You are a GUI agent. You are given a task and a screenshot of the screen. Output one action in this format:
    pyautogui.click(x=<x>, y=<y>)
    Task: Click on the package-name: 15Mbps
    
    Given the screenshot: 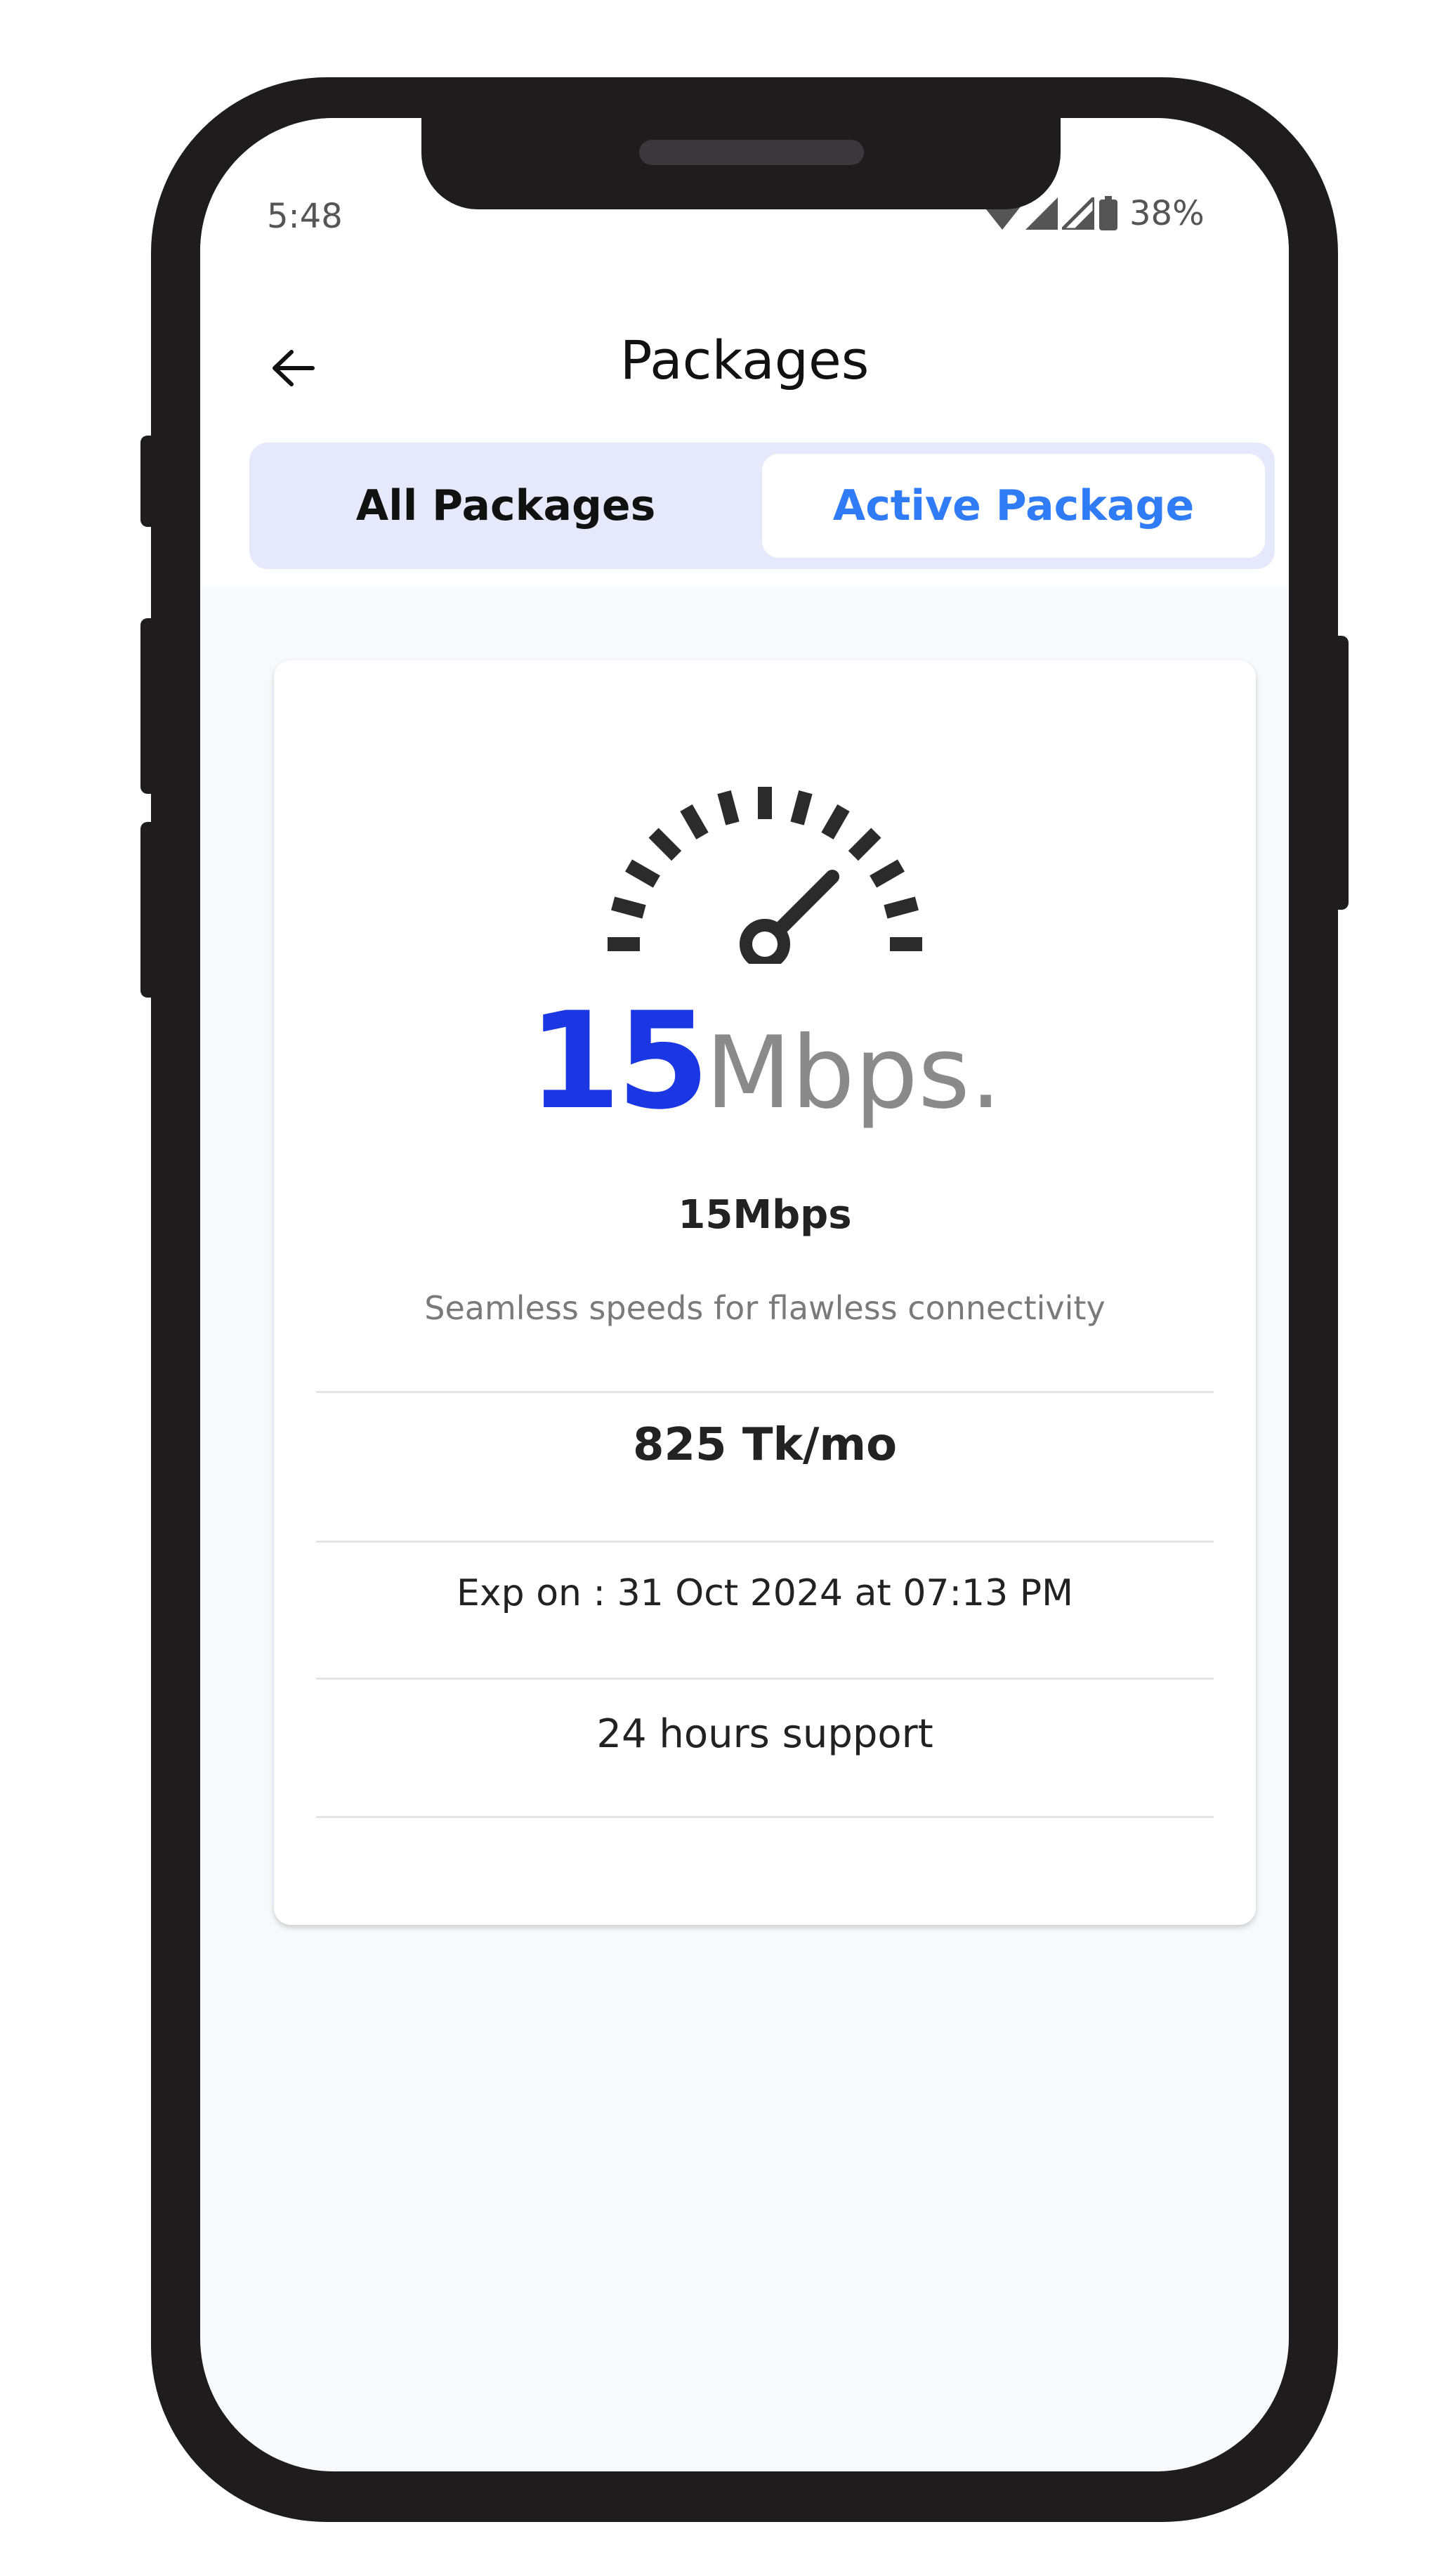 What is the action you would take?
    pyautogui.click(x=765, y=1215)
    